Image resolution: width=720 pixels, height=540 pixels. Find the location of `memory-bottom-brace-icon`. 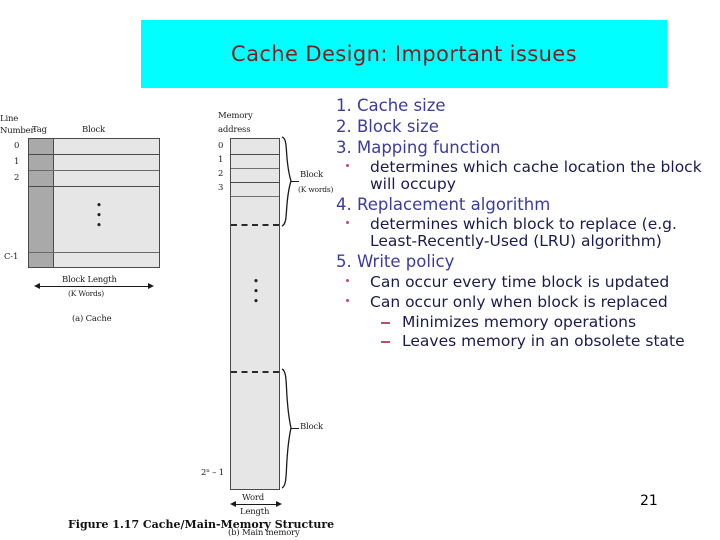

memory-bottom-brace-icon is located at coordinates (286, 428).